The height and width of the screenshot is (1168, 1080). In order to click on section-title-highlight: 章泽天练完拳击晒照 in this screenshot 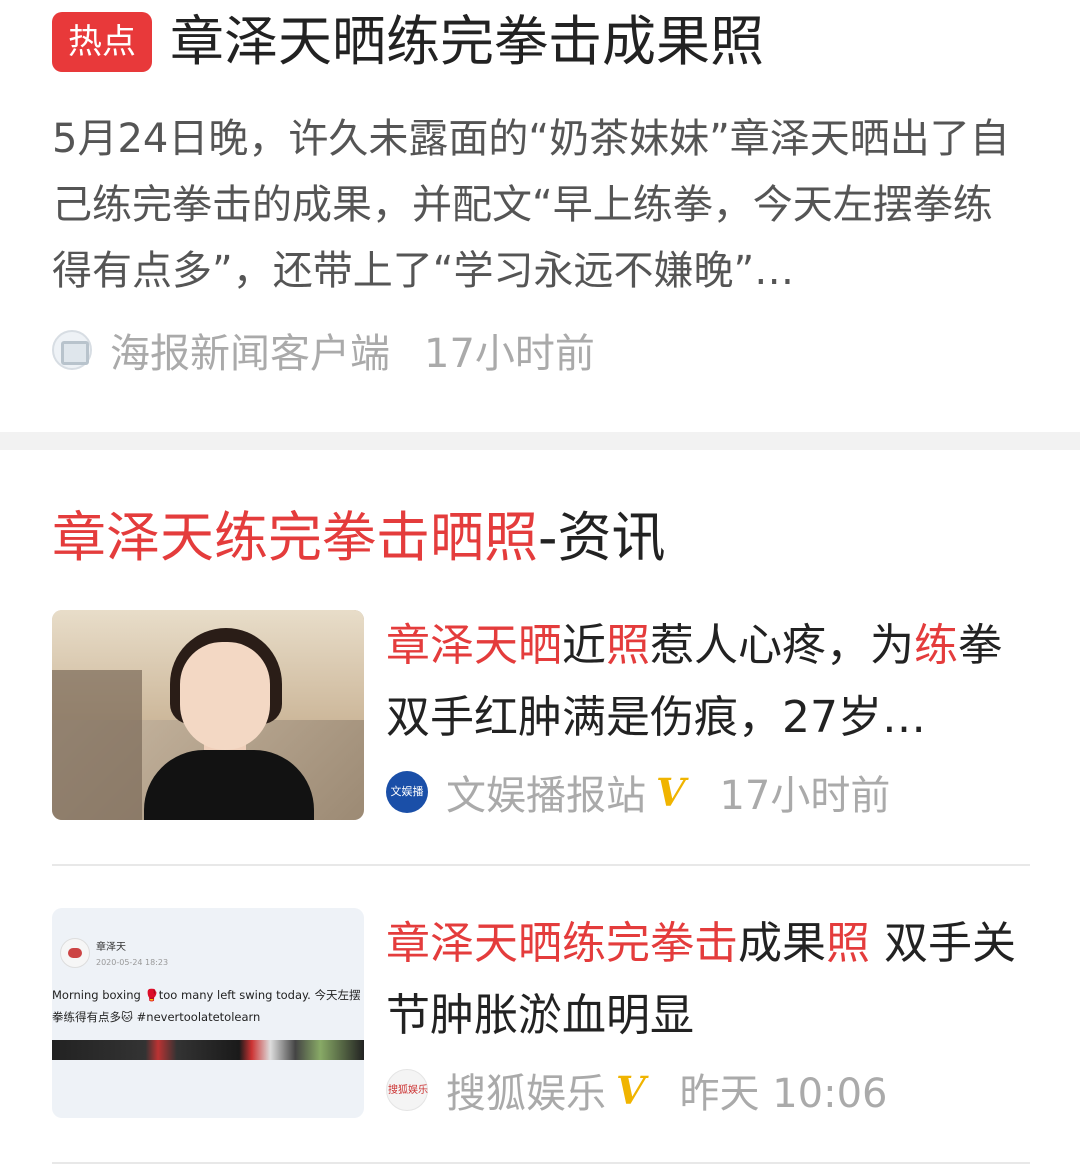, I will do `click(295, 537)`.